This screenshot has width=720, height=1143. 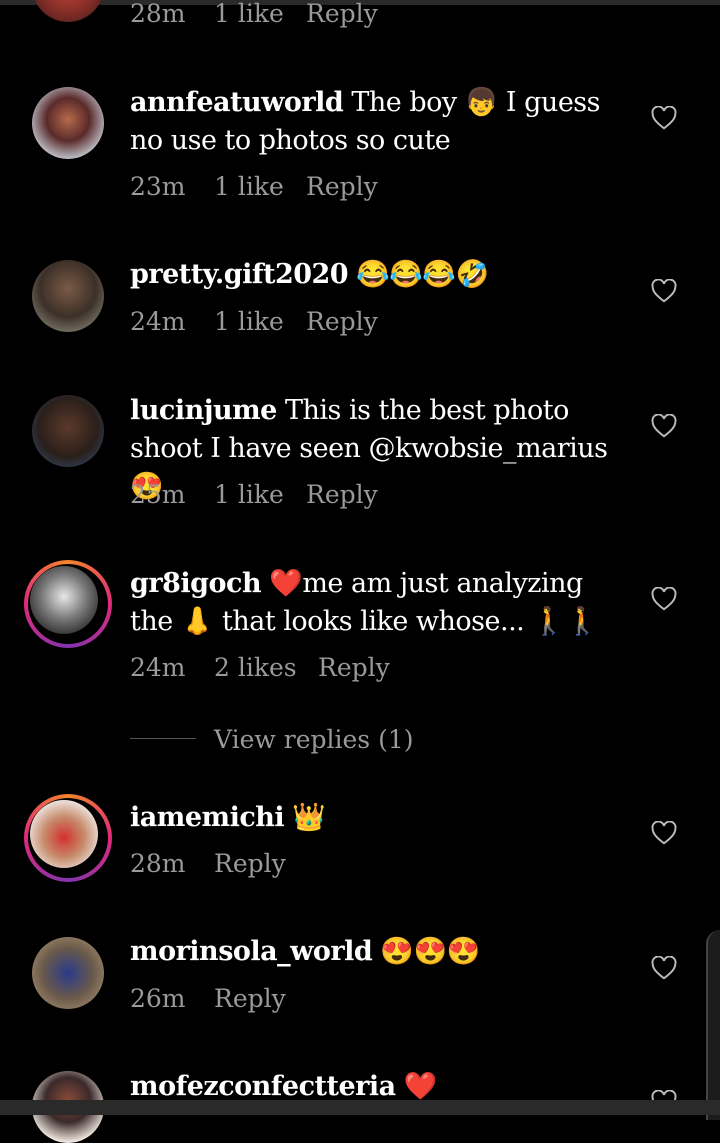 I want to click on view-replies-label: View replies (1), so click(x=313, y=740).